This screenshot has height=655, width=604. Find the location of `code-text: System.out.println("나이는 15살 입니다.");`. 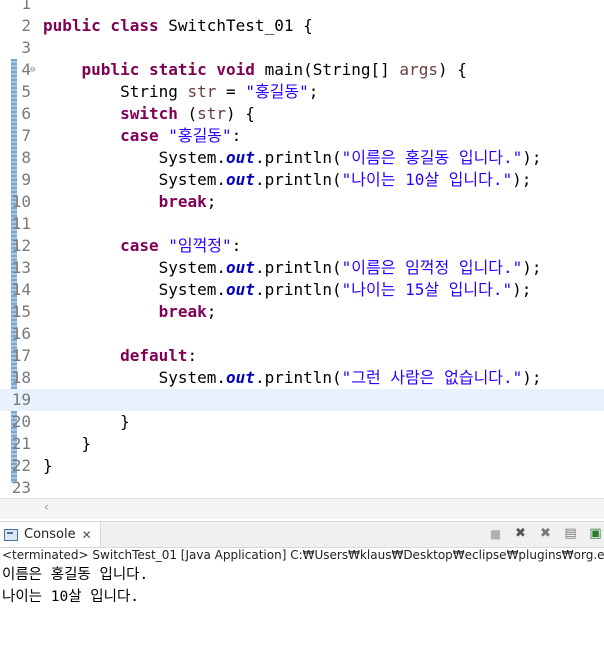

code-text: System.out.println("나이는 15살 입니다."); is located at coordinates (287, 290).